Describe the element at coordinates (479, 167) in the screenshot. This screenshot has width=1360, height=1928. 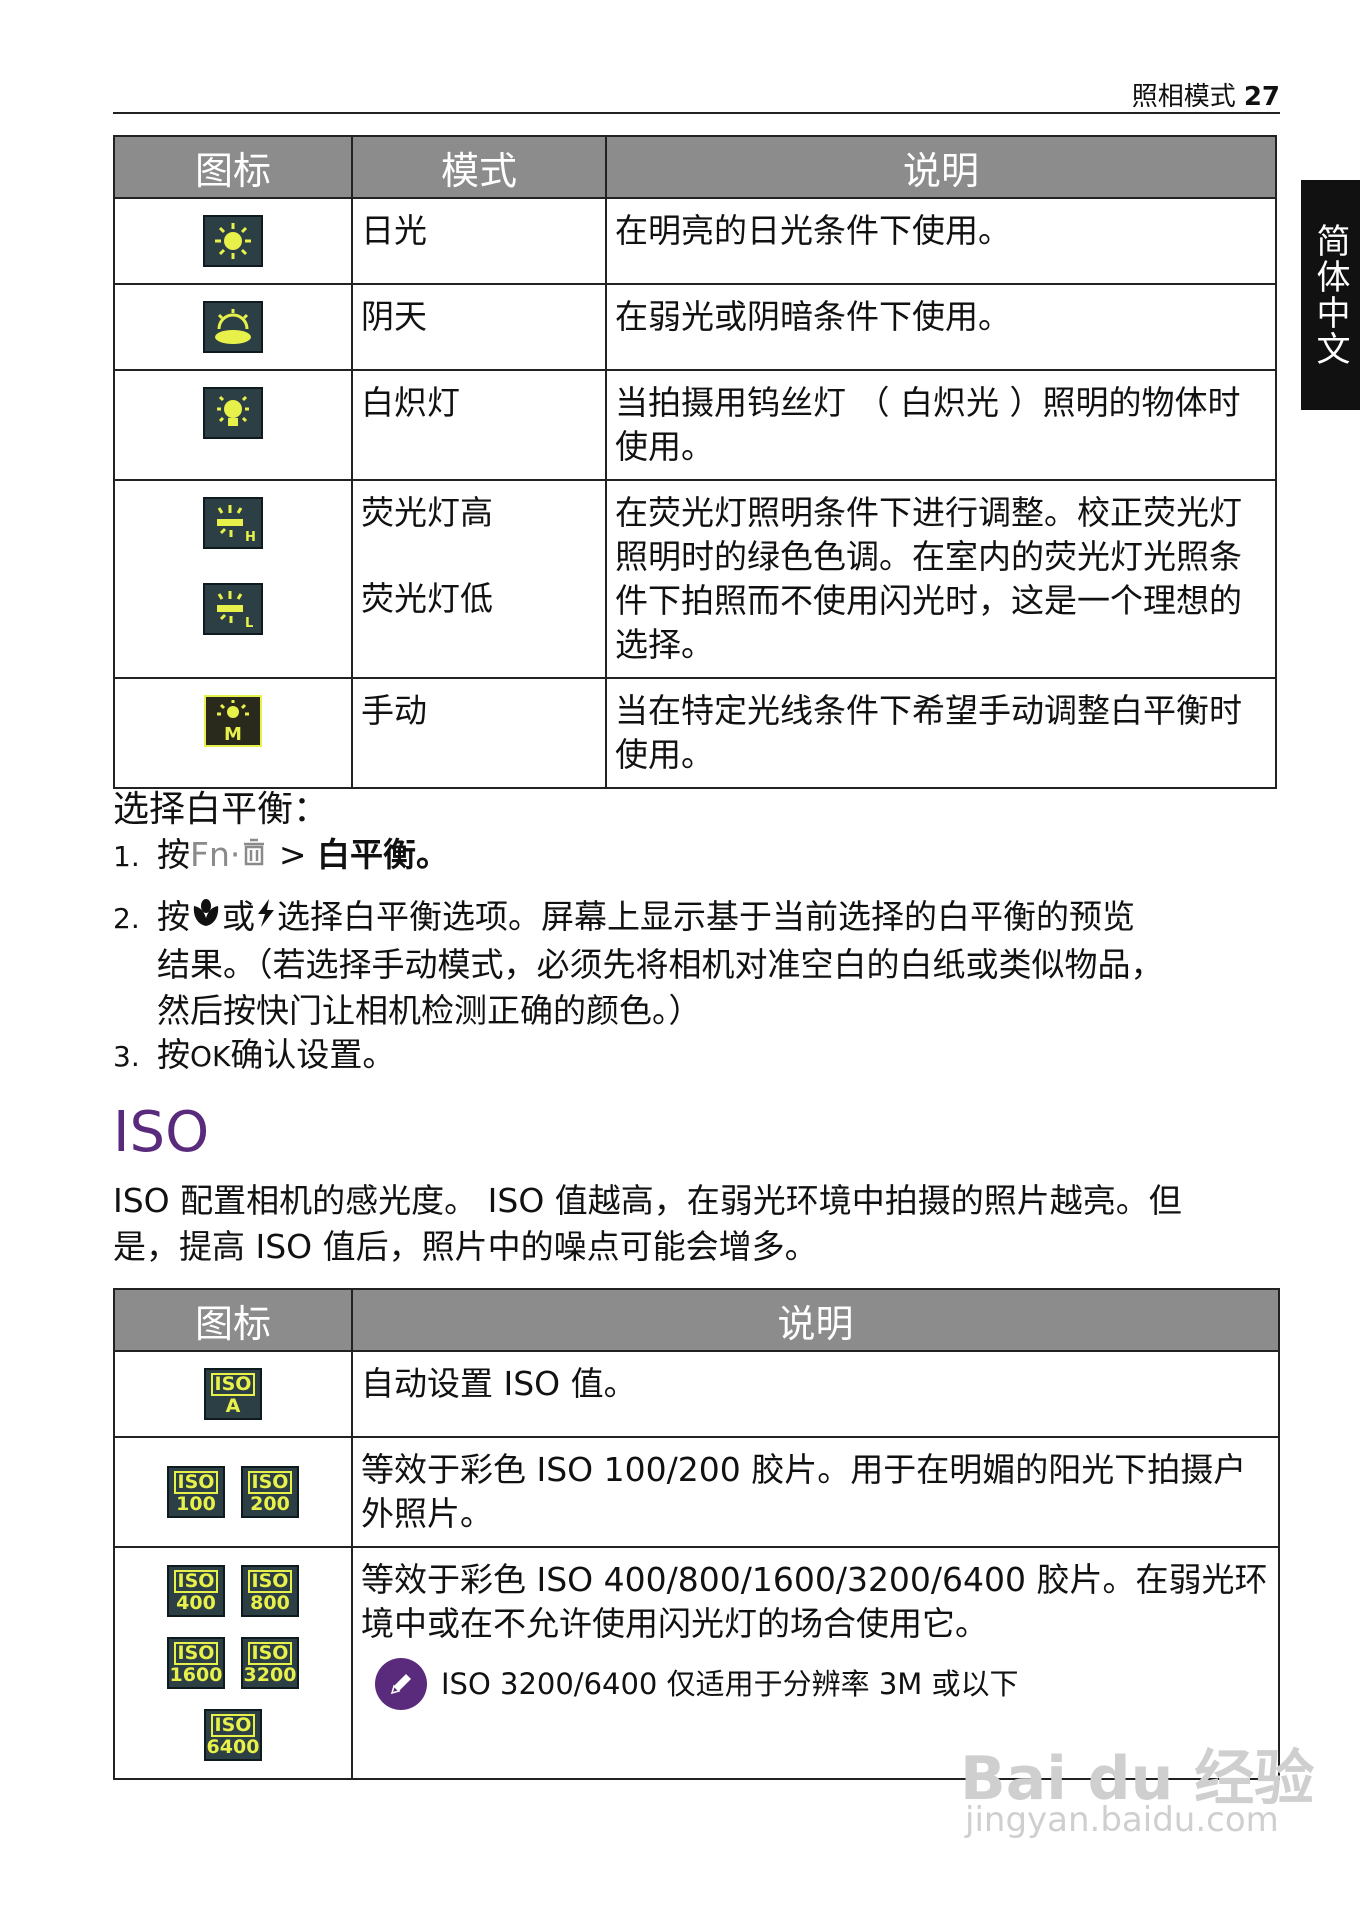
I see `header-mode: 模式` at that location.